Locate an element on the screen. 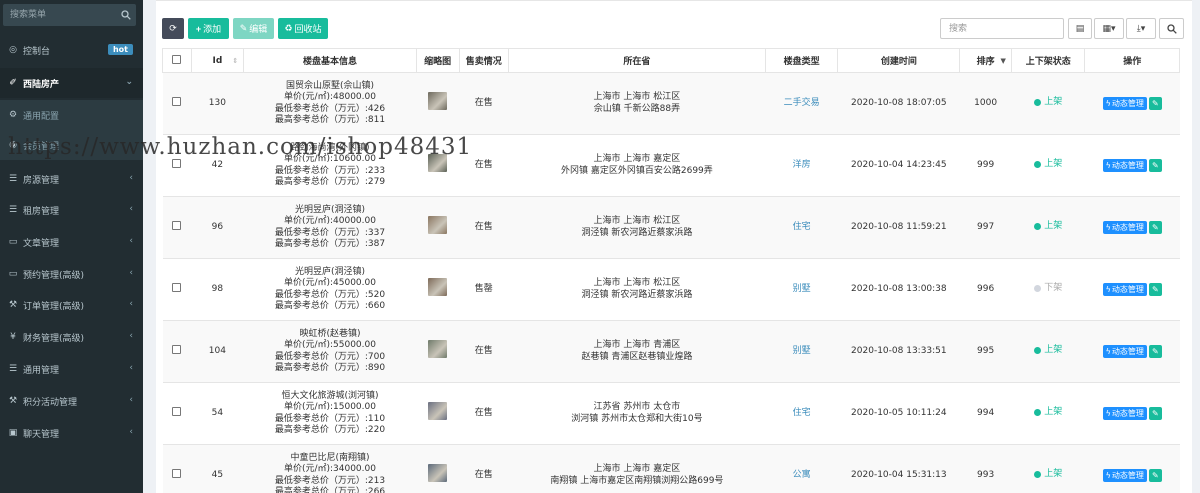 The height and width of the screenshot is (493, 1200). list-icon: ☰ is located at coordinates (13, 179).